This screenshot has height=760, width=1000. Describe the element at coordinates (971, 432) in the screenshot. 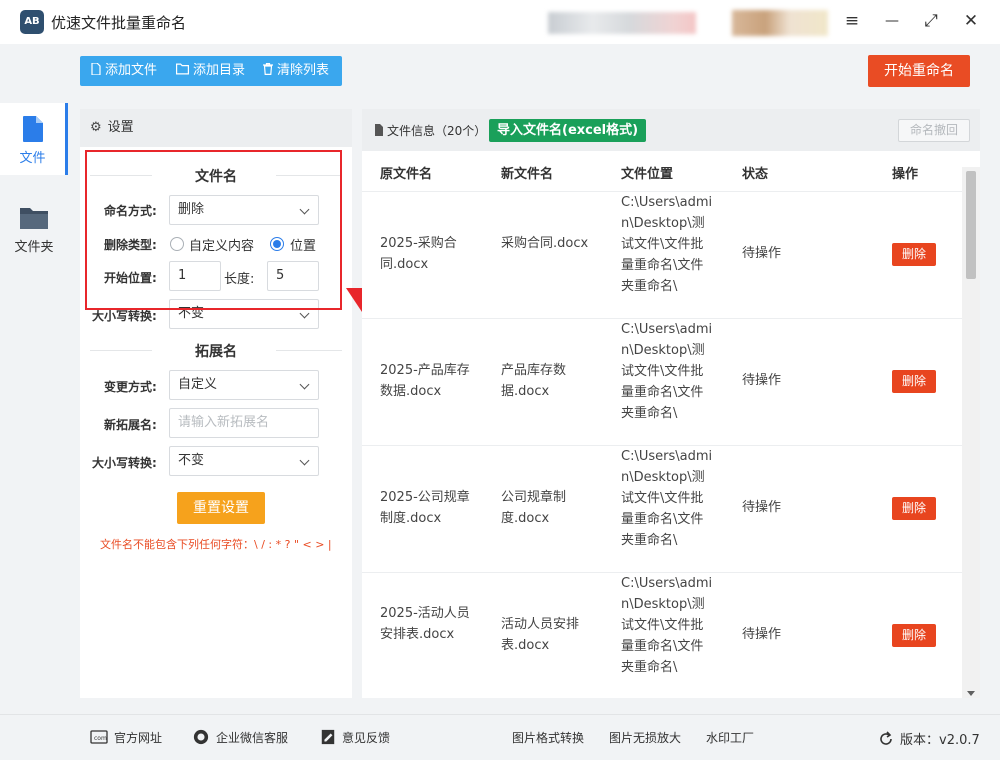

I see `vertical-scrollbar` at that location.